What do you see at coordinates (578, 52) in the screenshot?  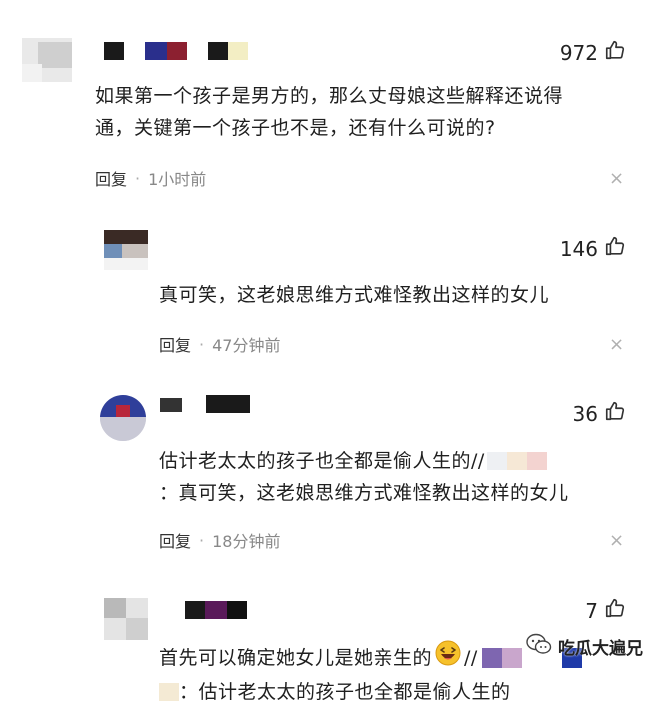 I see `like-count-value: 972` at bounding box center [578, 52].